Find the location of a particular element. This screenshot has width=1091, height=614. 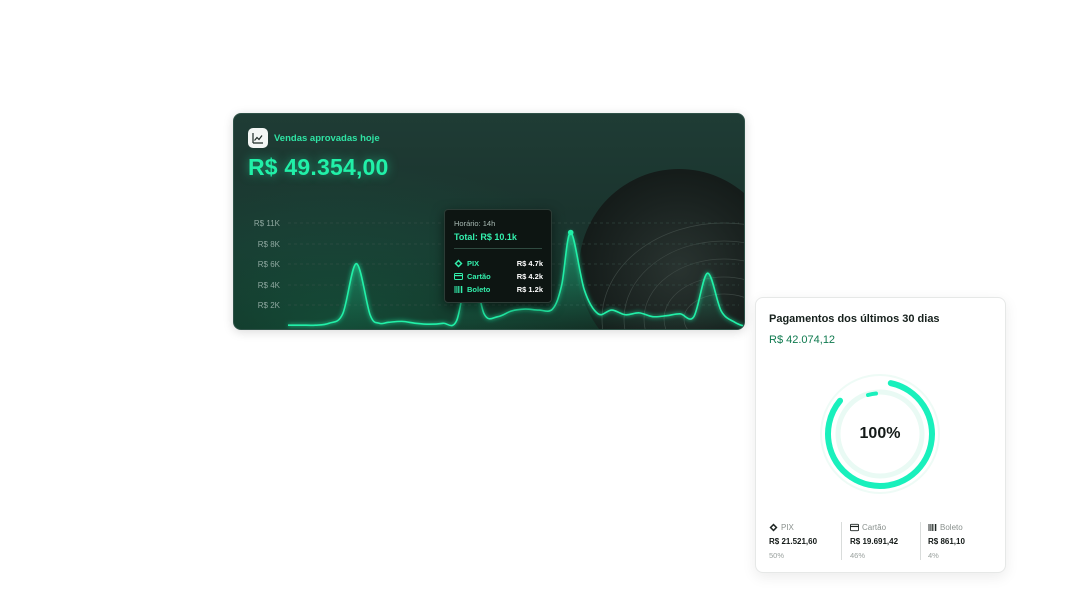

payments-title: Pagamentos dos últimos 30 dias is located at coordinates (854, 319).